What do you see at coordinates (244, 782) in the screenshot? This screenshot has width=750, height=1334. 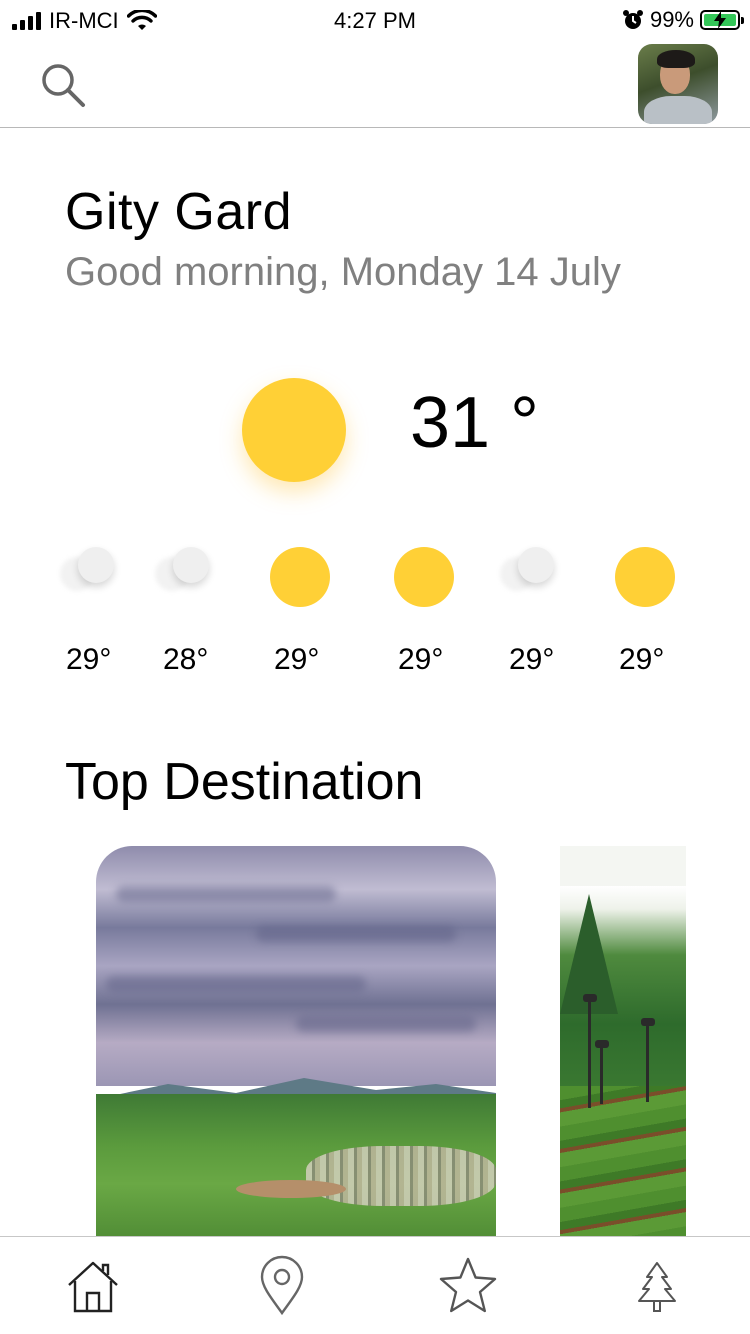 I see `section-title: Top Destination` at bounding box center [244, 782].